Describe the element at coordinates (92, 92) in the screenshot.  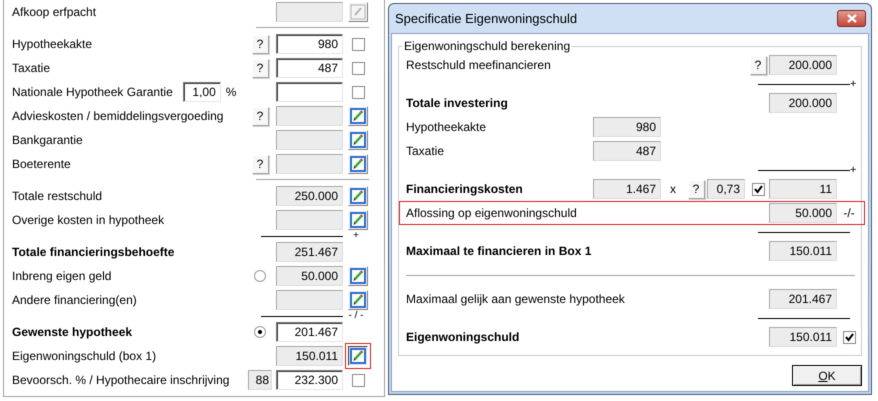
I see `field-label: Nationale Hypotheek Garantie` at that location.